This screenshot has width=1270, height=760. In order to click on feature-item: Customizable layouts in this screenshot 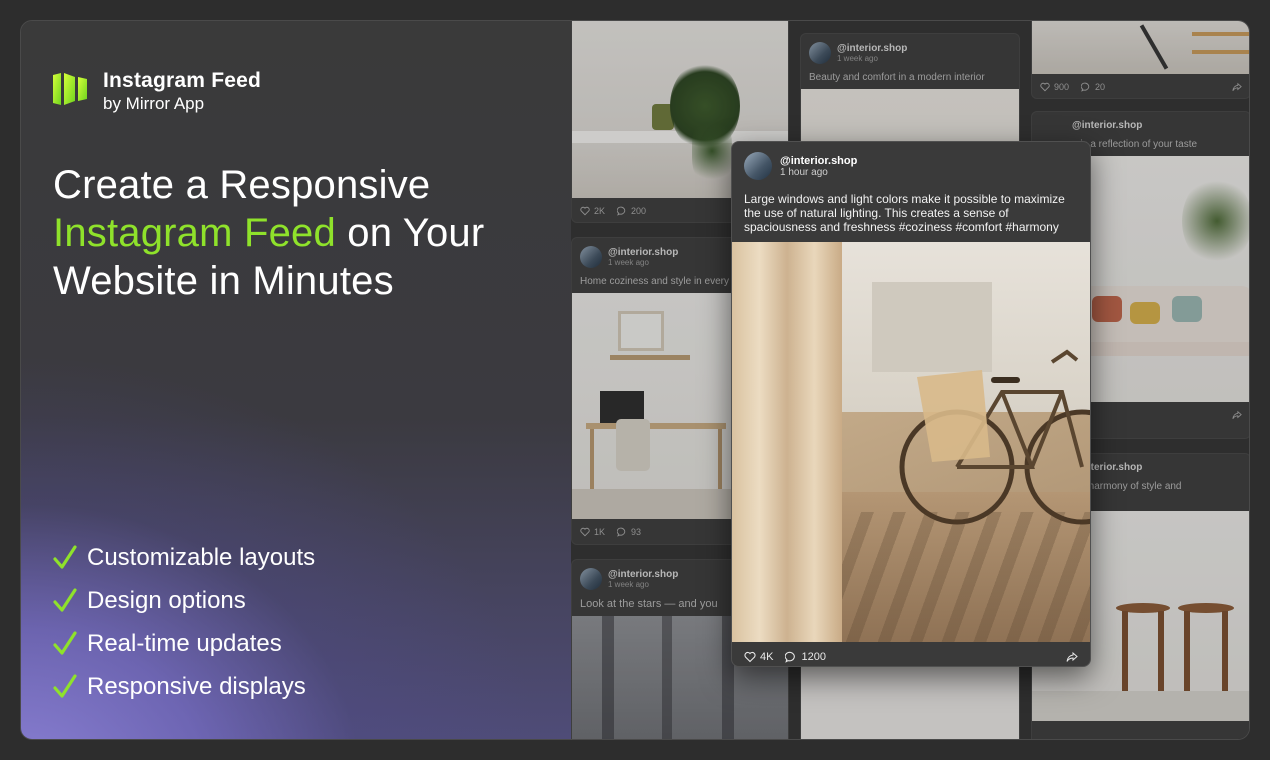, I will do `click(184, 557)`.